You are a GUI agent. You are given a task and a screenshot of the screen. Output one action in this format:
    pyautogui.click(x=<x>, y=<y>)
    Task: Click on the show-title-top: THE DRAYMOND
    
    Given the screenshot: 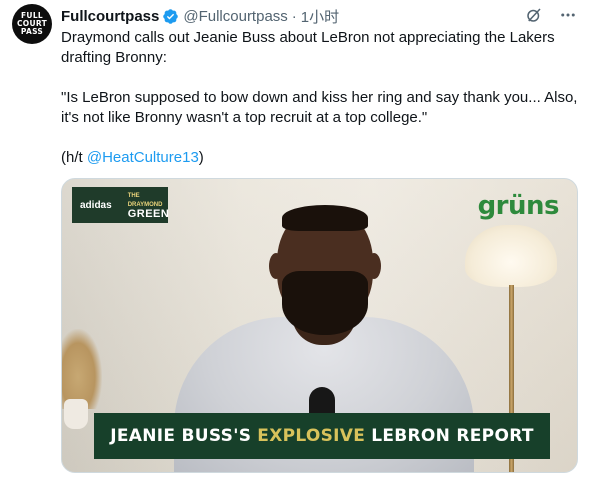 What is the action you would take?
    pyautogui.click(x=145, y=200)
    